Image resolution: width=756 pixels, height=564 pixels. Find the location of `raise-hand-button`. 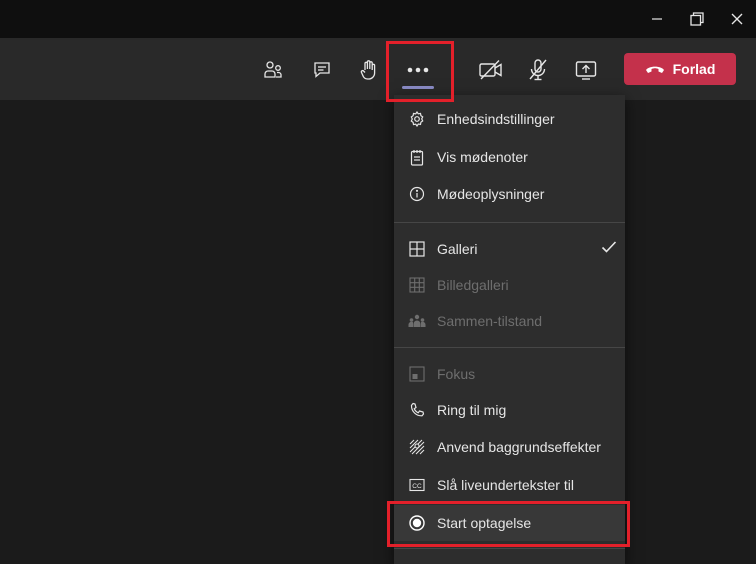

raise-hand-button is located at coordinates (369, 70).